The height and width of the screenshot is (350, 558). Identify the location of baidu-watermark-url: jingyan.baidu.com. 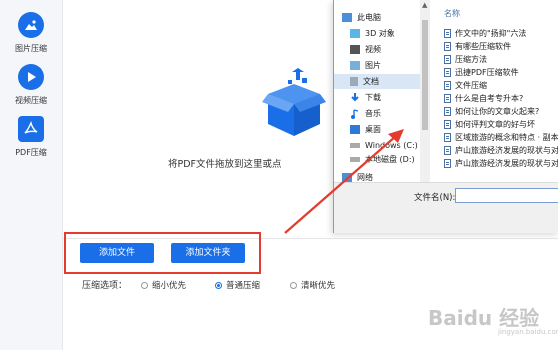
(528, 332).